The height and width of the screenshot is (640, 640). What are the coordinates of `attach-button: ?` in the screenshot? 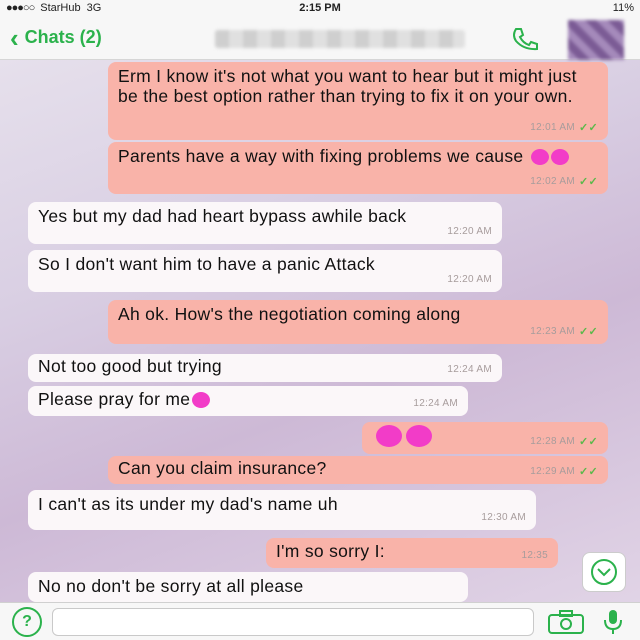 It's located at (27, 621).